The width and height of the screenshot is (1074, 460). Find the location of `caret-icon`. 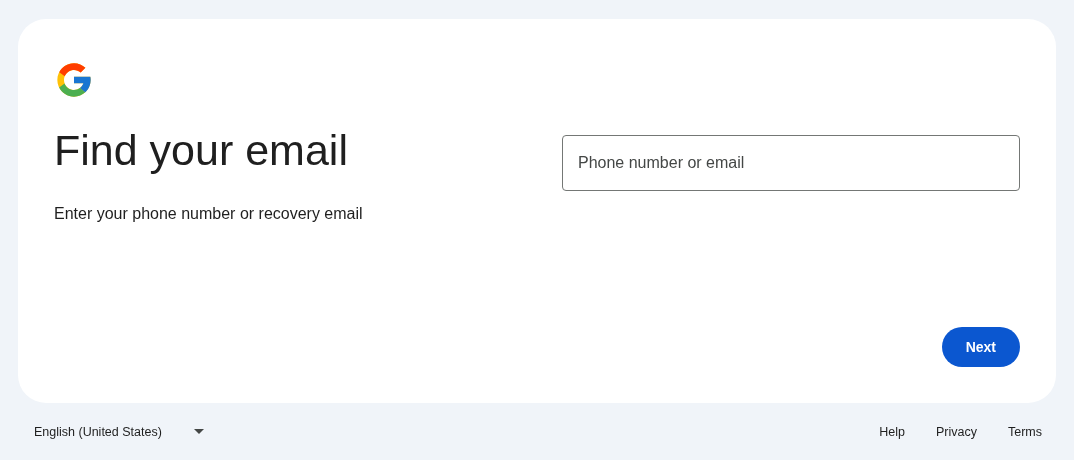

caret-icon is located at coordinates (199, 431).